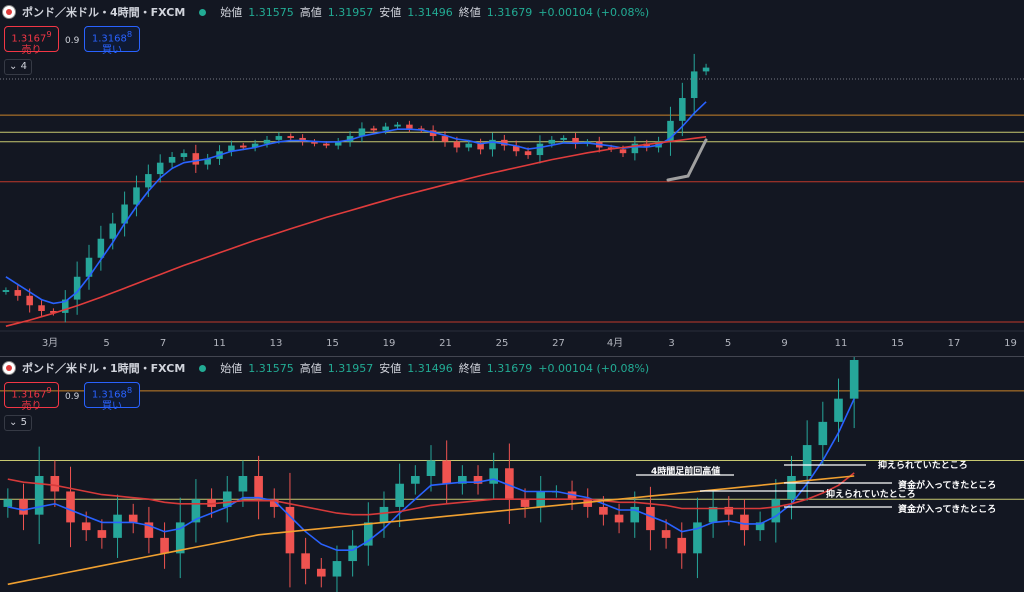  What do you see at coordinates (29, 395) in the screenshot?
I see `sell-price: 1.3167` at bounding box center [29, 395].